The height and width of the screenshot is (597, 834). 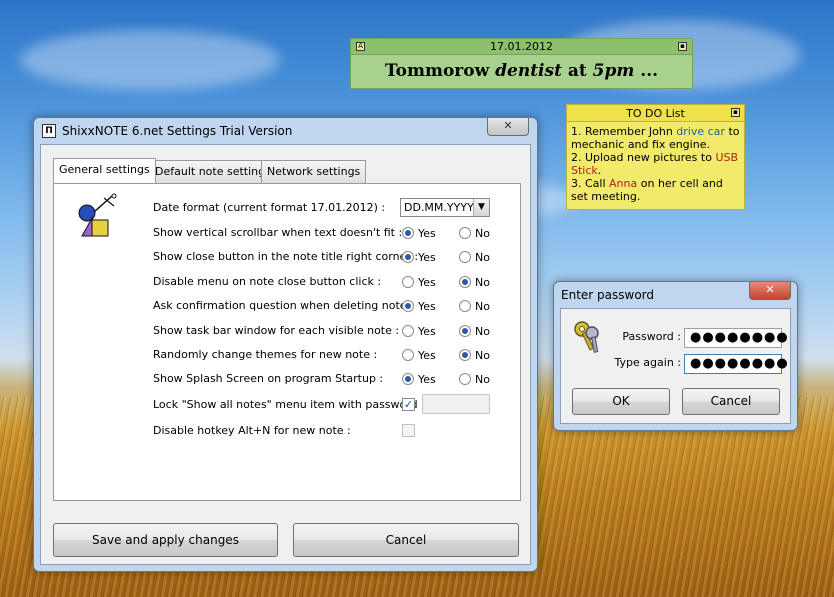 What do you see at coordinates (736, 338) in the screenshot?
I see `password-input: ●●●●●●●●` at bounding box center [736, 338].